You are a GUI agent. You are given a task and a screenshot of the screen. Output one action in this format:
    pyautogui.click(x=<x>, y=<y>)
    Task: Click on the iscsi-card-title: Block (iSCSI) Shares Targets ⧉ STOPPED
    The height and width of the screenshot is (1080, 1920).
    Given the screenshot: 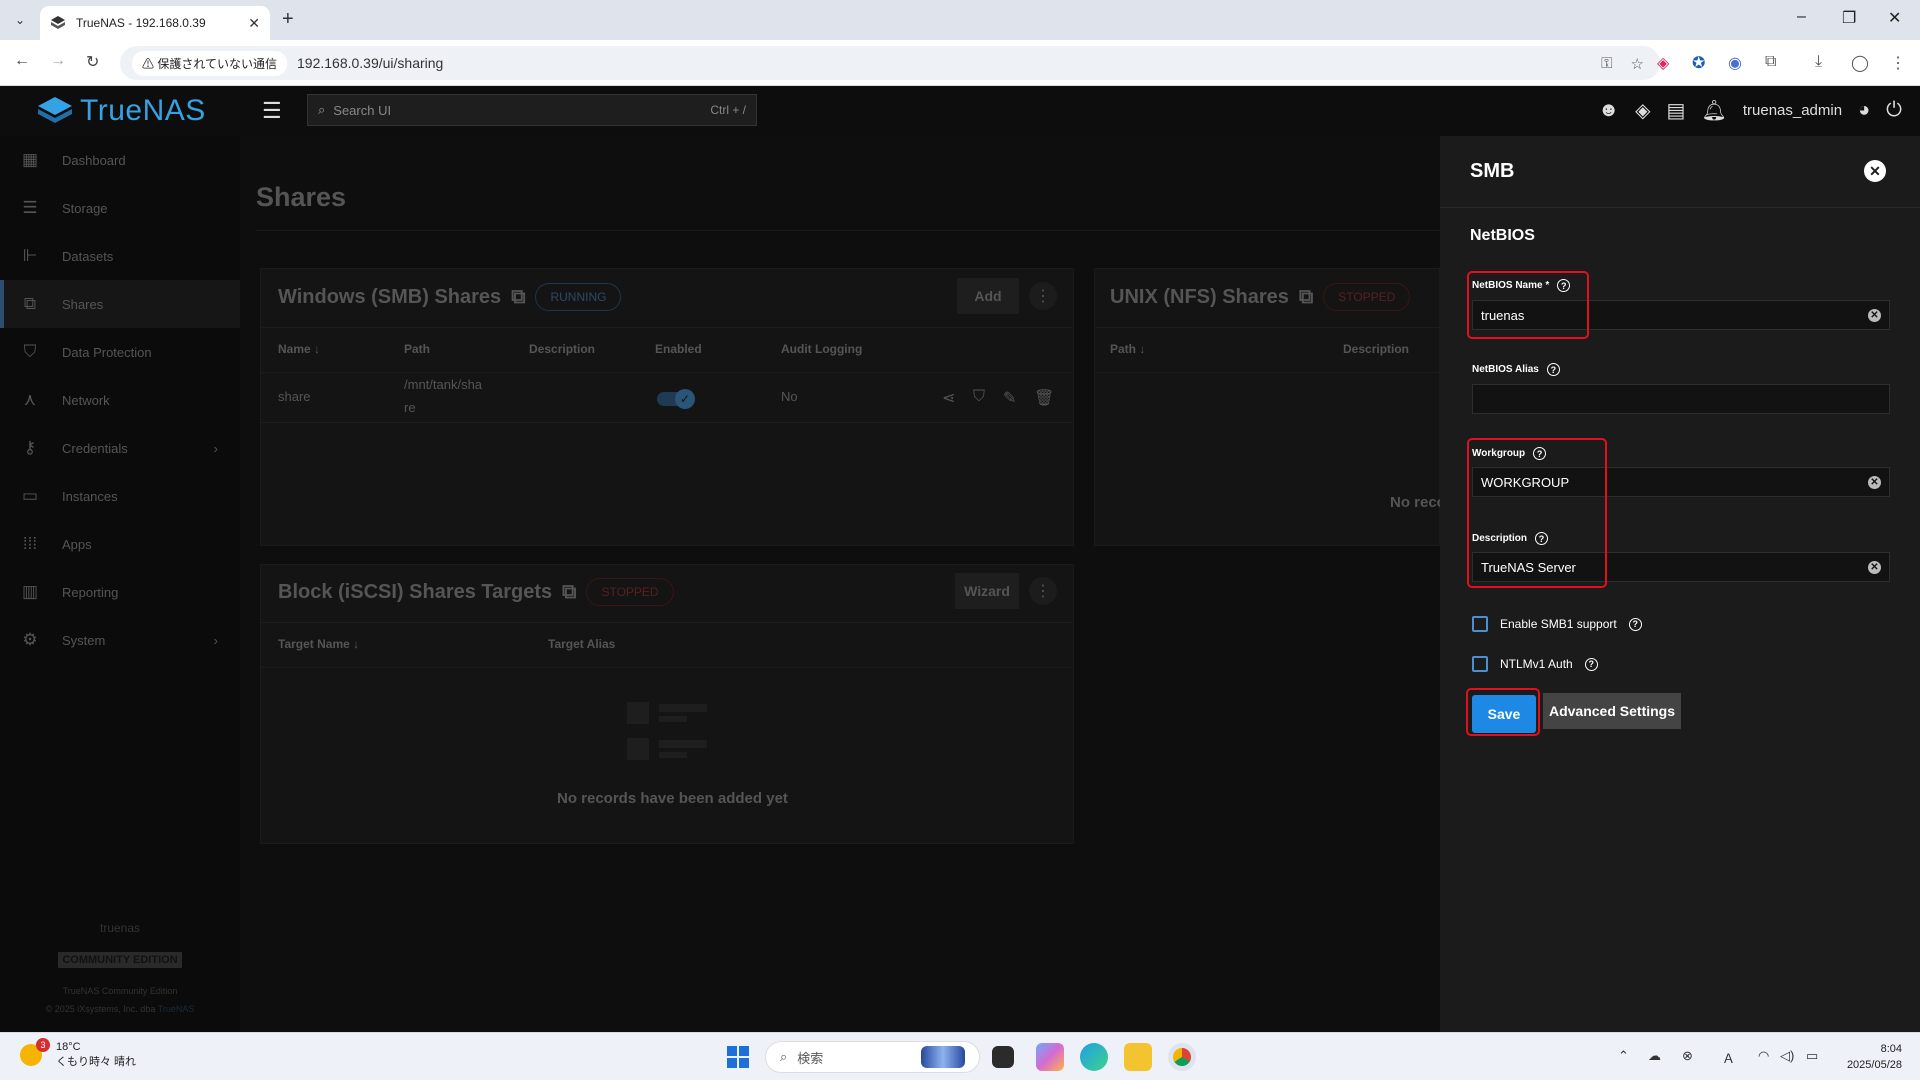 What is the action you would take?
    pyautogui.click(x=476, y=592)
    